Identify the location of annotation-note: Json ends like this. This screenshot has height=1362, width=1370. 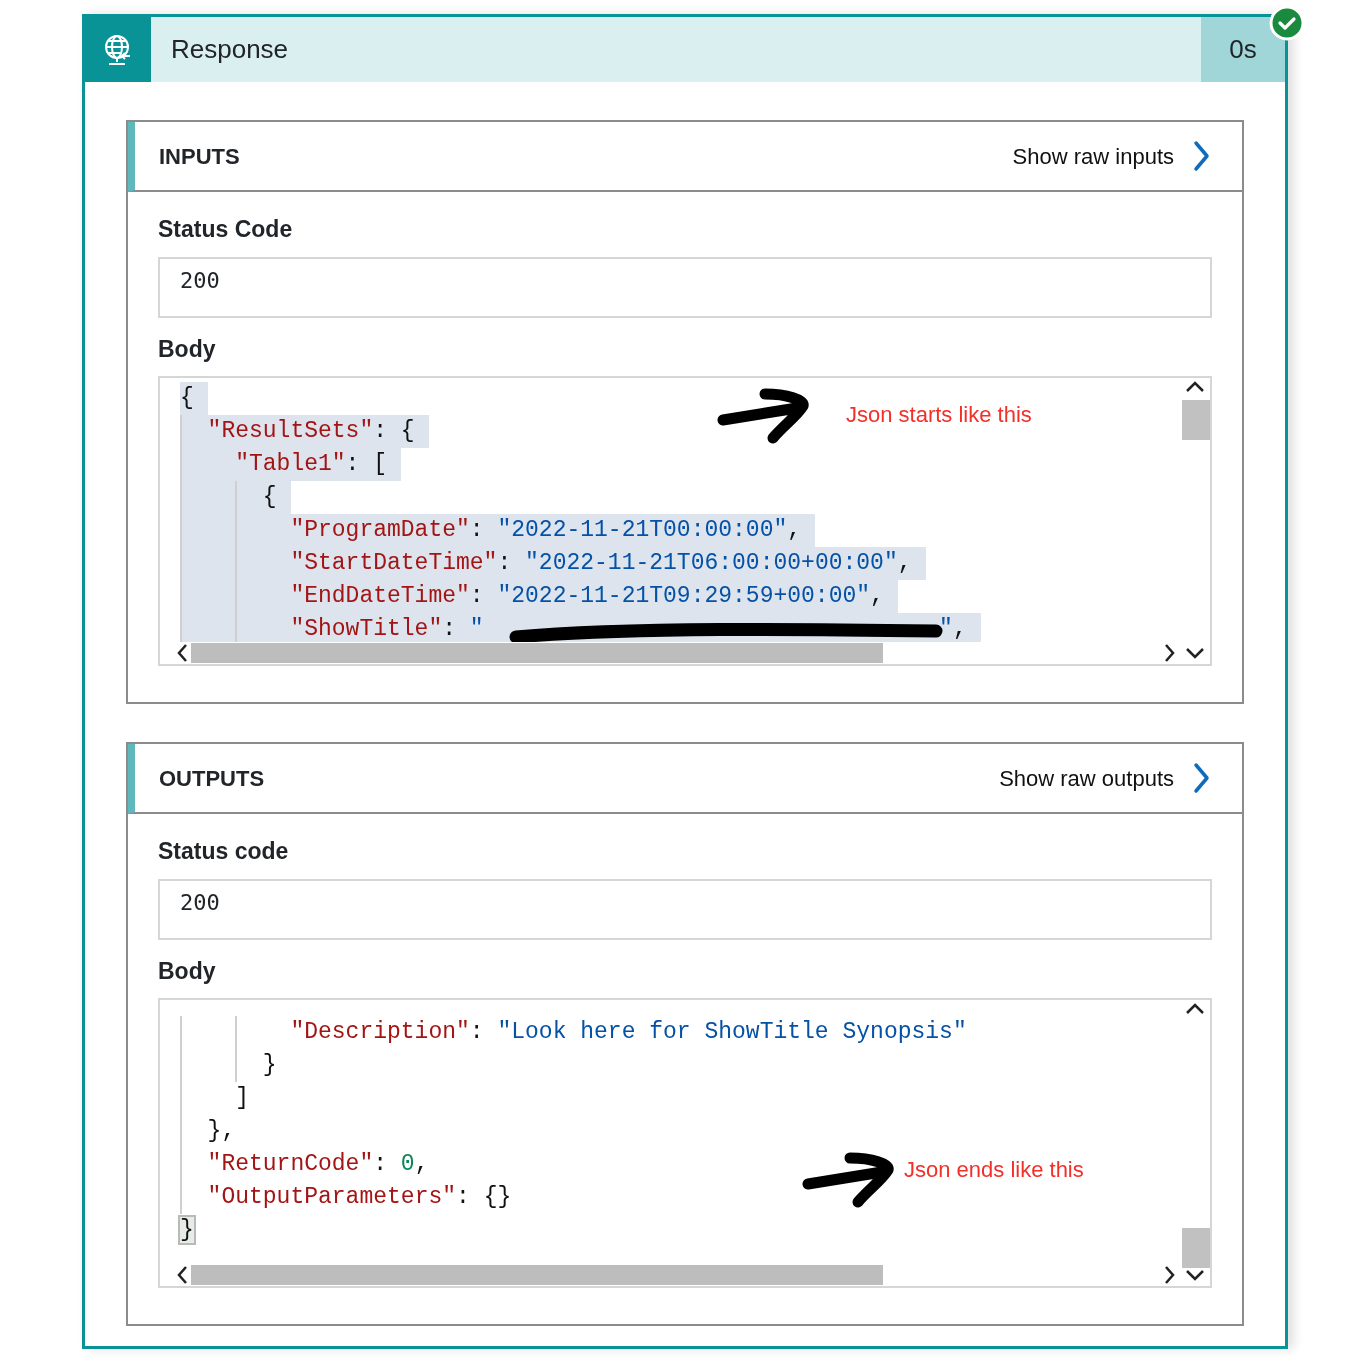
(994, 1170).